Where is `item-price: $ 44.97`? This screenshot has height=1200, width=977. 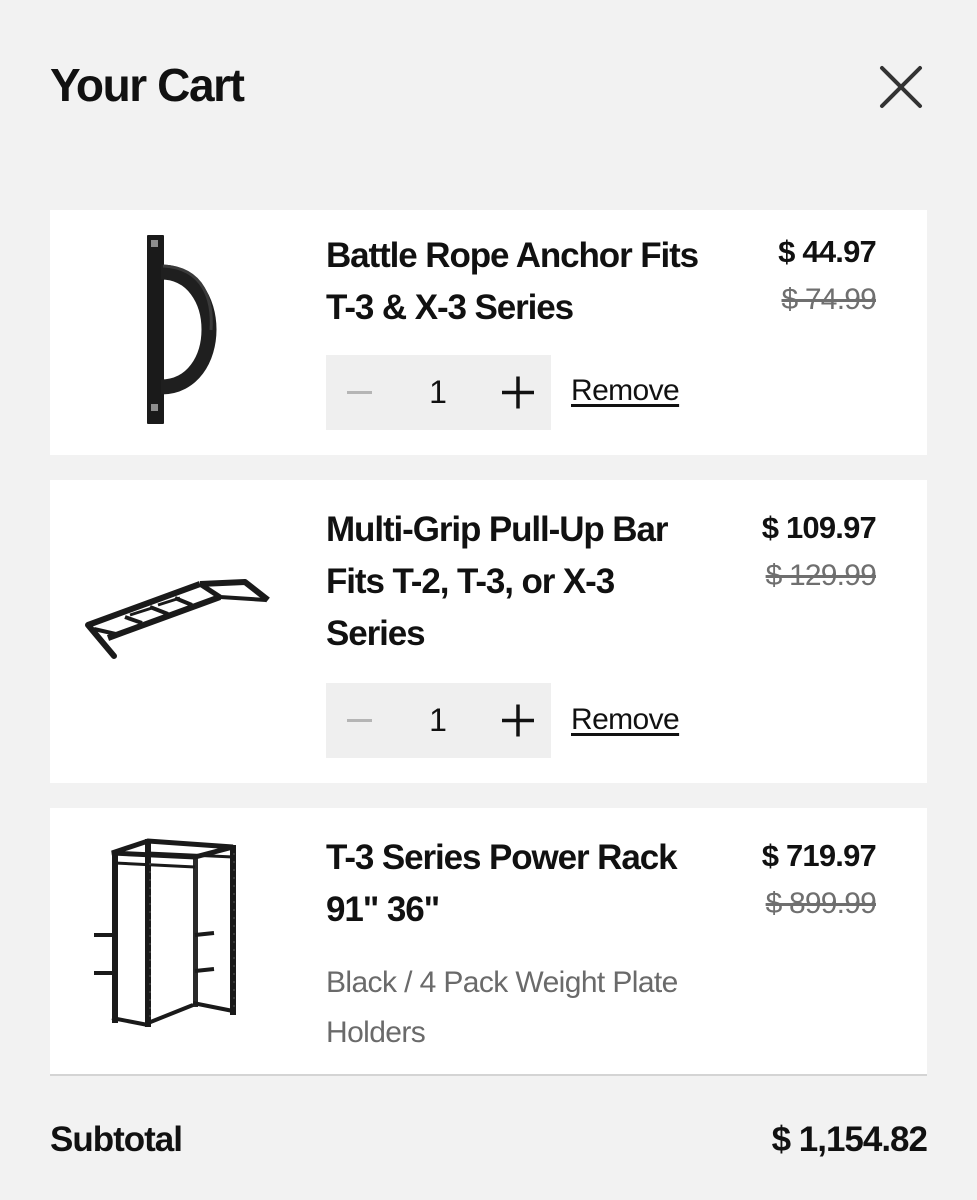 item-price: $ 44.97 is located at coordinates (827, 251).